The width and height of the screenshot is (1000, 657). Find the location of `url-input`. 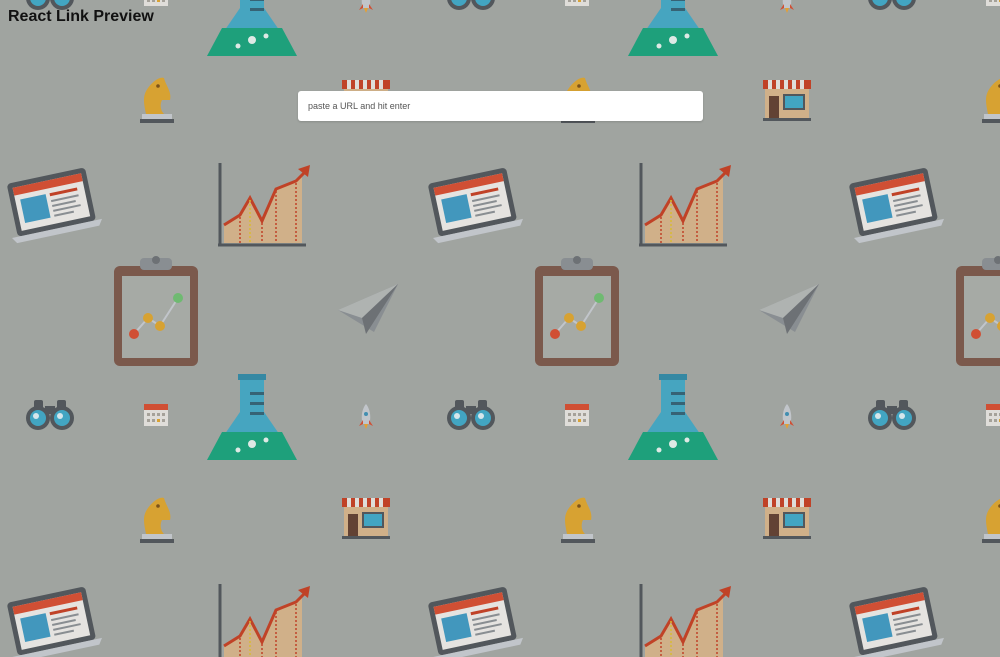

url-input is located at coordinates (500, 106).